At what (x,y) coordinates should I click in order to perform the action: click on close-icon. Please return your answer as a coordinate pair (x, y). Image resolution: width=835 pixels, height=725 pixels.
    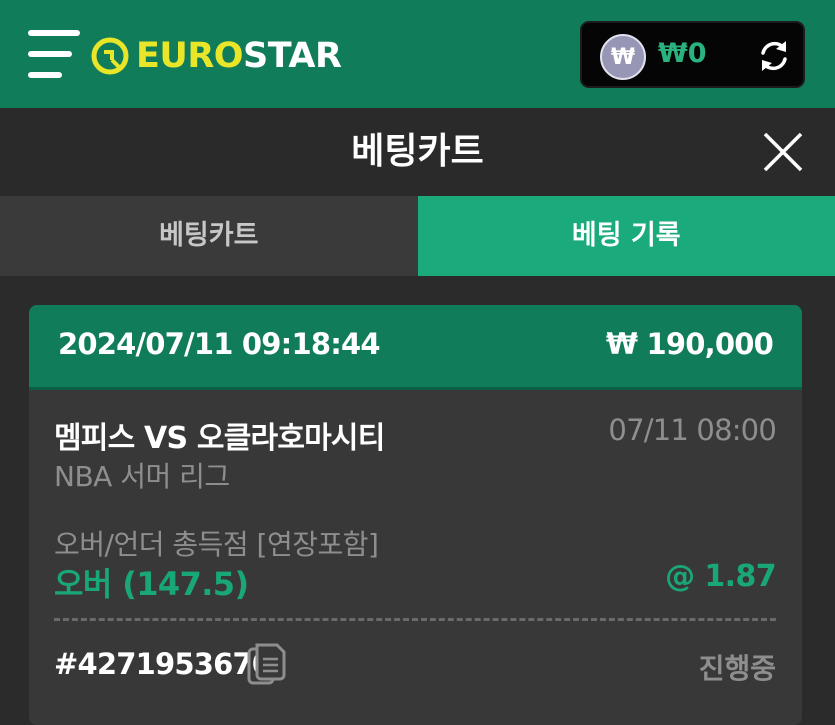
    Looking at the image, I should click on (783, 152).